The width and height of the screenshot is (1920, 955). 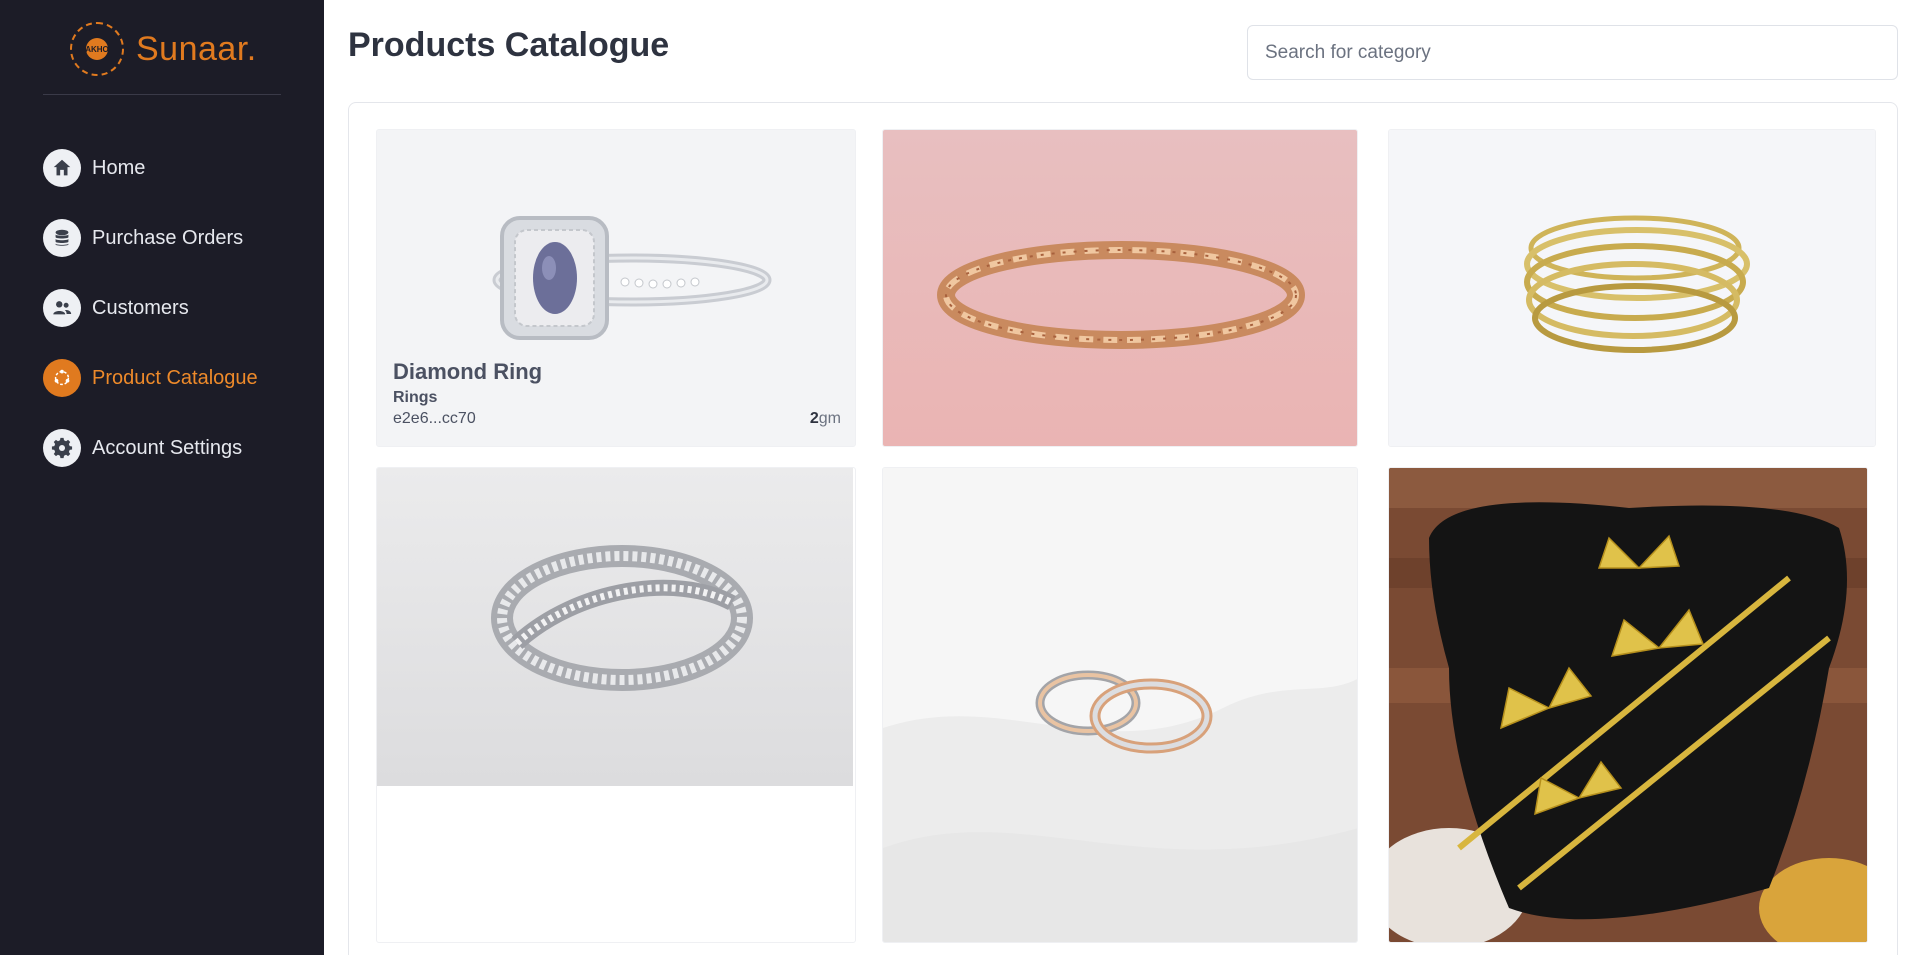 I want to click on product-card: Diamond Ring Rings e2e6...cc70 2gm, so click(x=616, y=288).